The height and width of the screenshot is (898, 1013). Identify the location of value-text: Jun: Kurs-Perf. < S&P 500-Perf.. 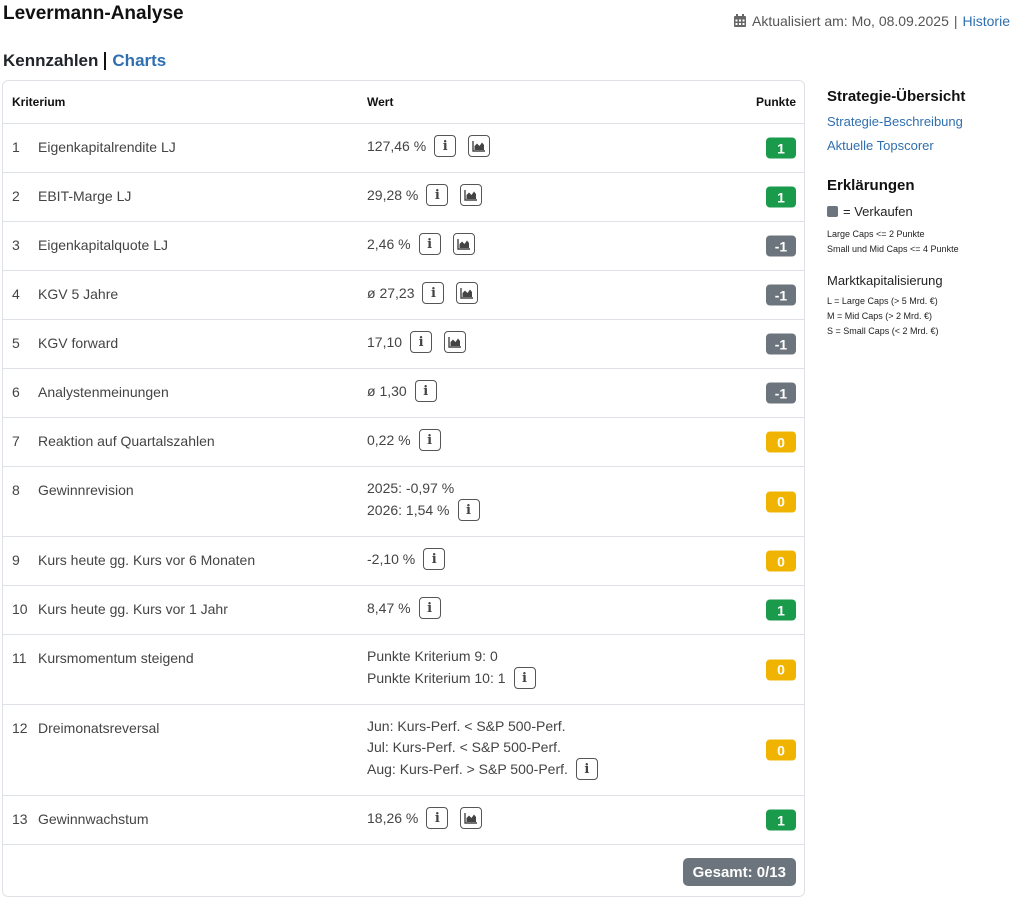
(466, 726).